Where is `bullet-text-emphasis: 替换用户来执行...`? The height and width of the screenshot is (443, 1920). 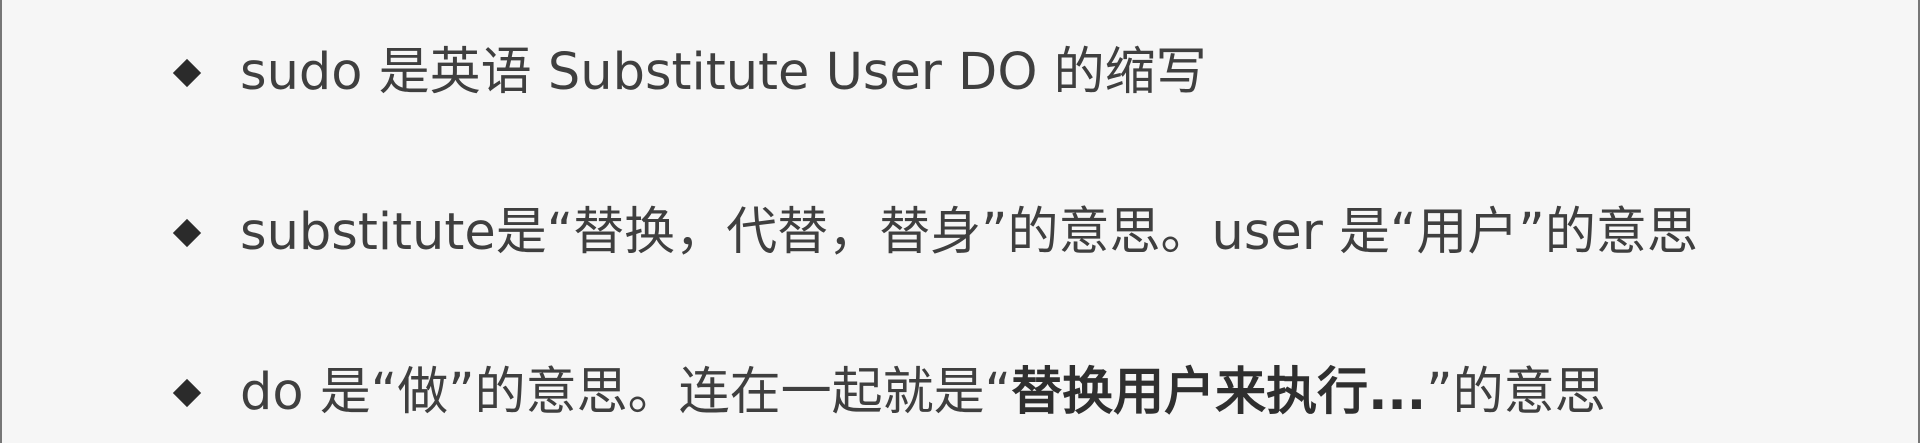 bullet-text-emphasis: 替换用户来执行... is located at coordinates (1219, 392).